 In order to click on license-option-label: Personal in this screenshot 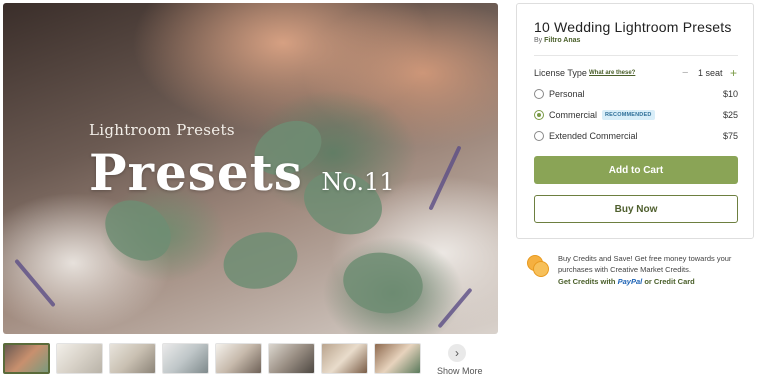, I will do `click(567, 94)`.